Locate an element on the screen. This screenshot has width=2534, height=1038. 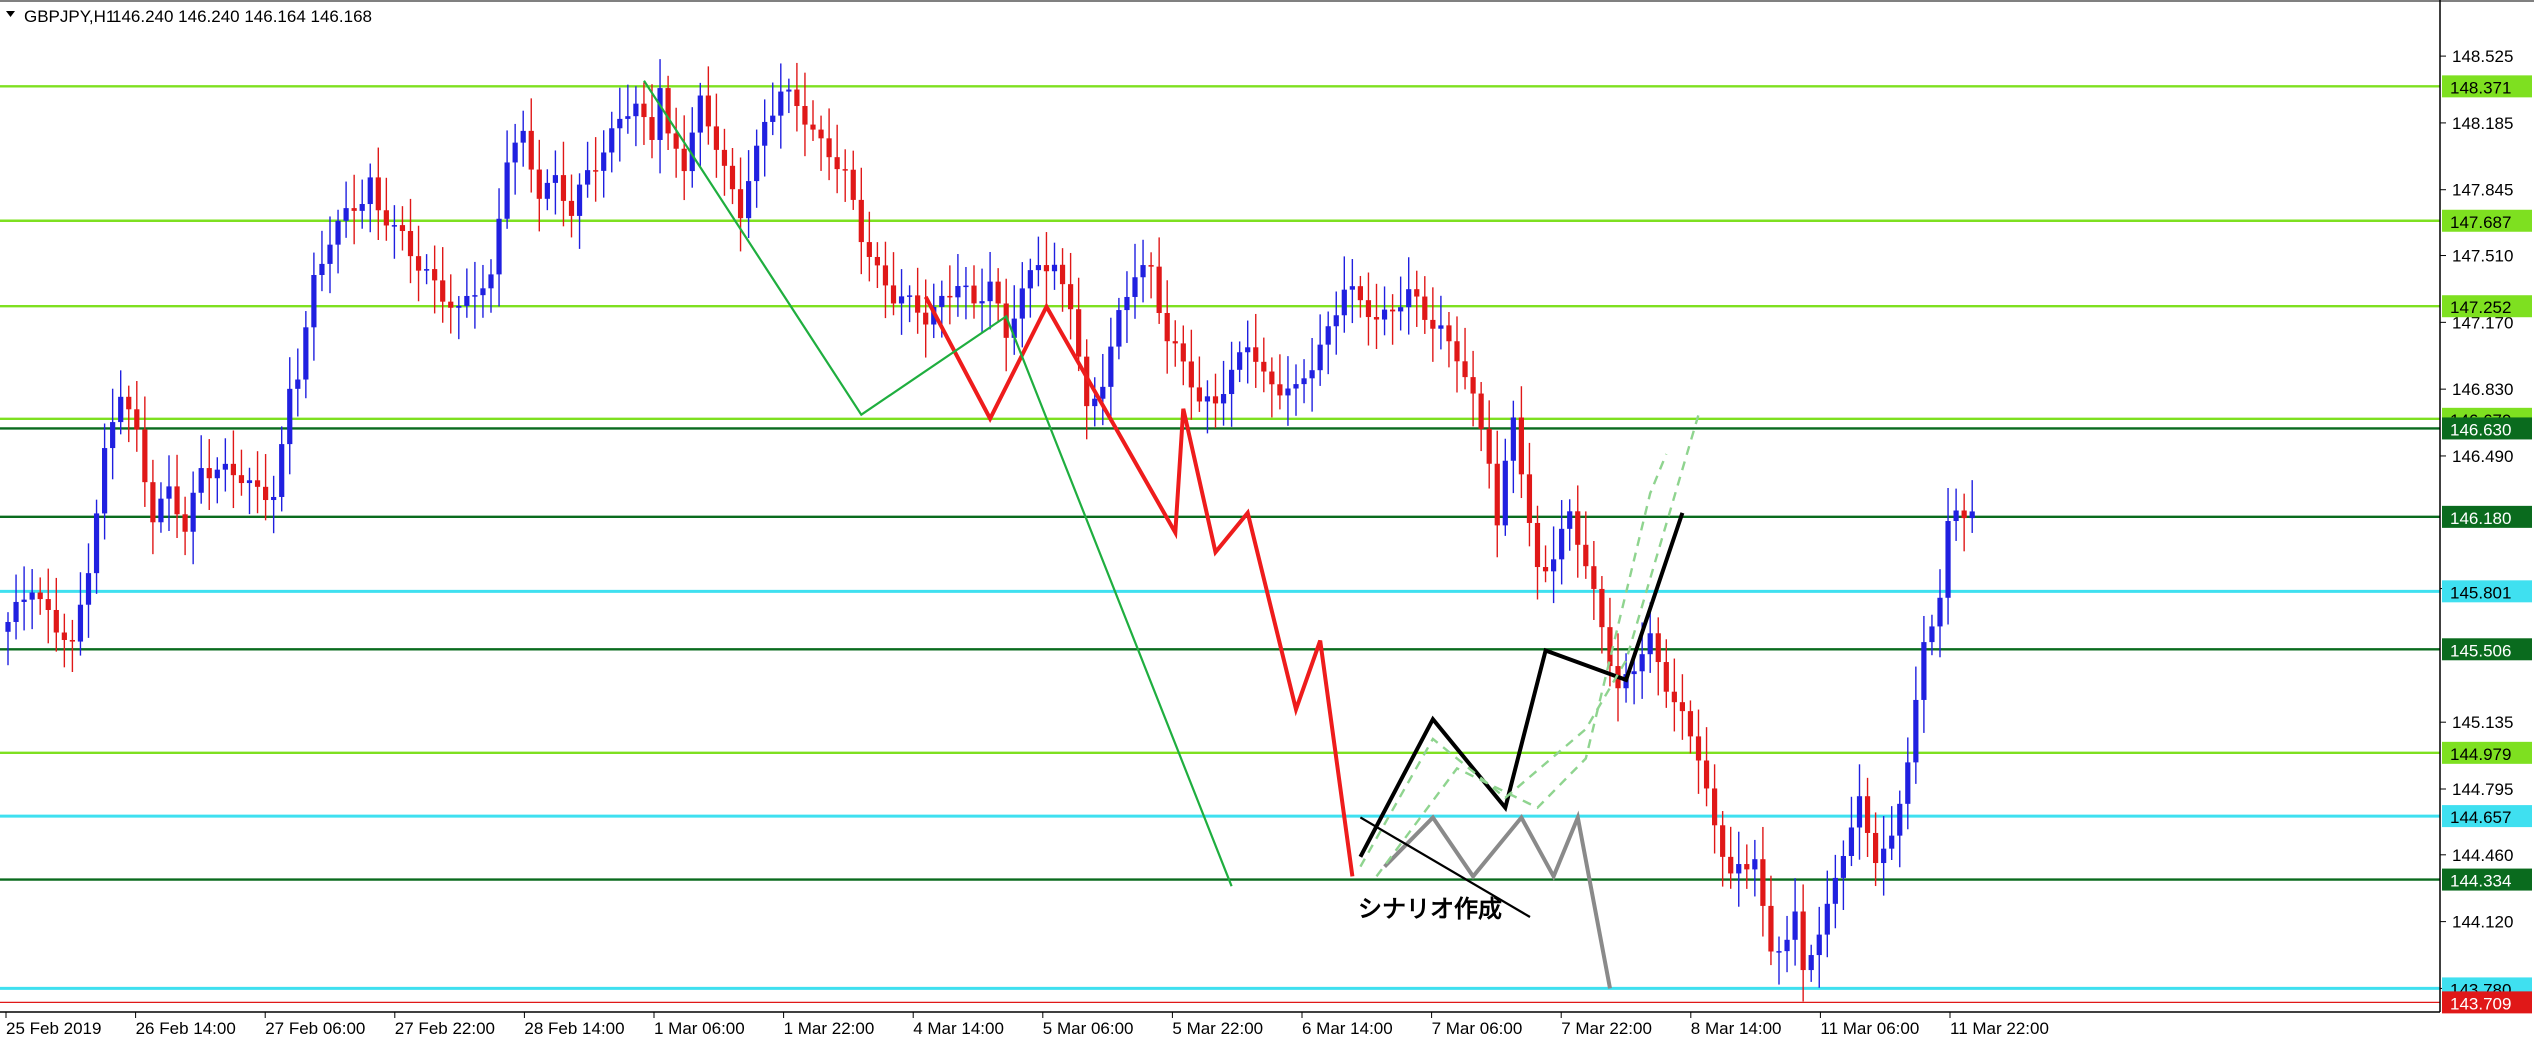
y-tick-label: 144.120 is located at coordinates (2482, 922).